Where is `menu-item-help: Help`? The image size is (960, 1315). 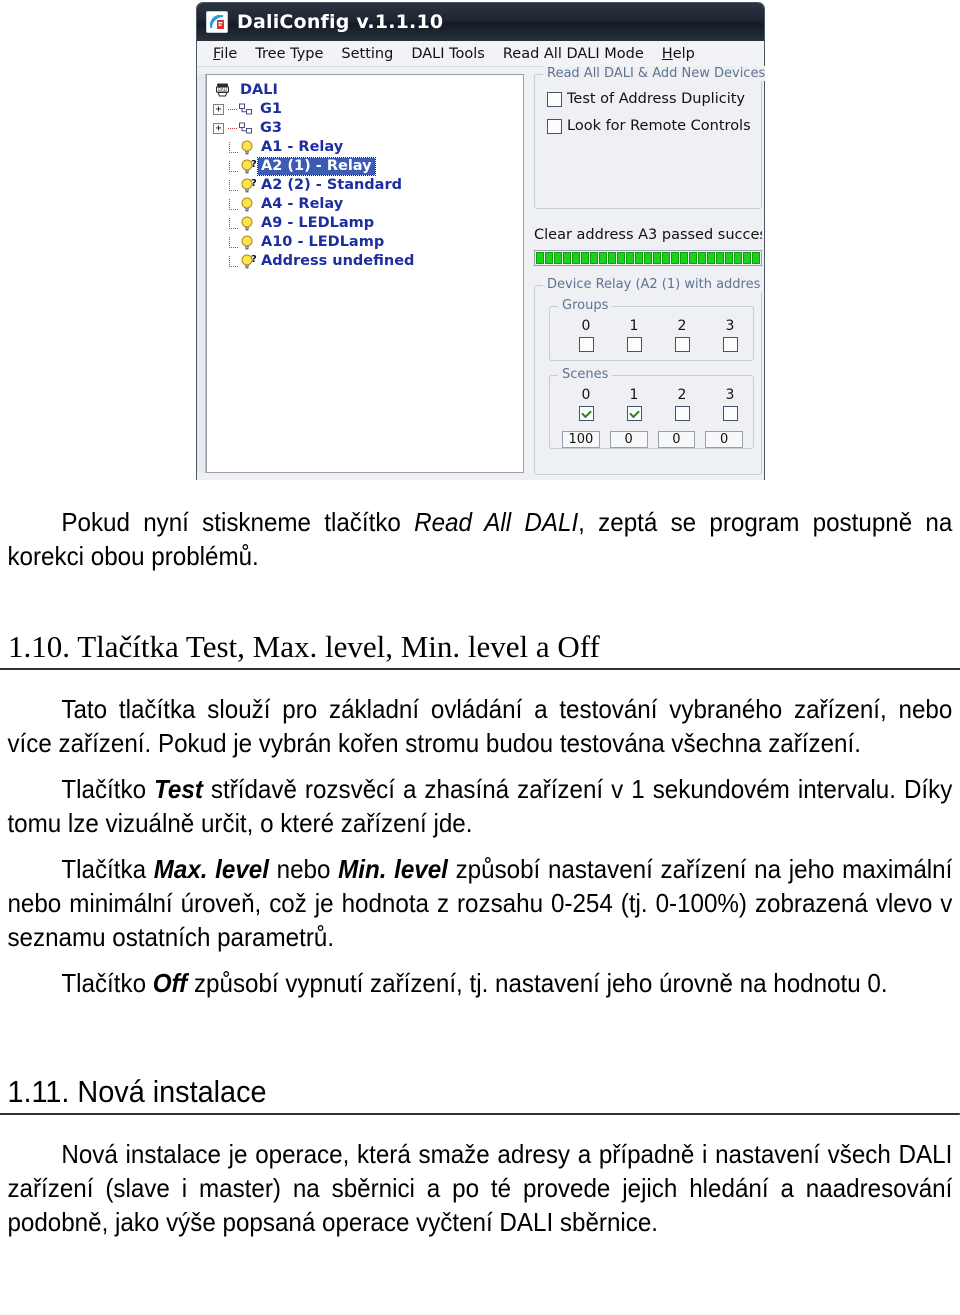 menu-item-help: Help is located at coordinates (678, 54).